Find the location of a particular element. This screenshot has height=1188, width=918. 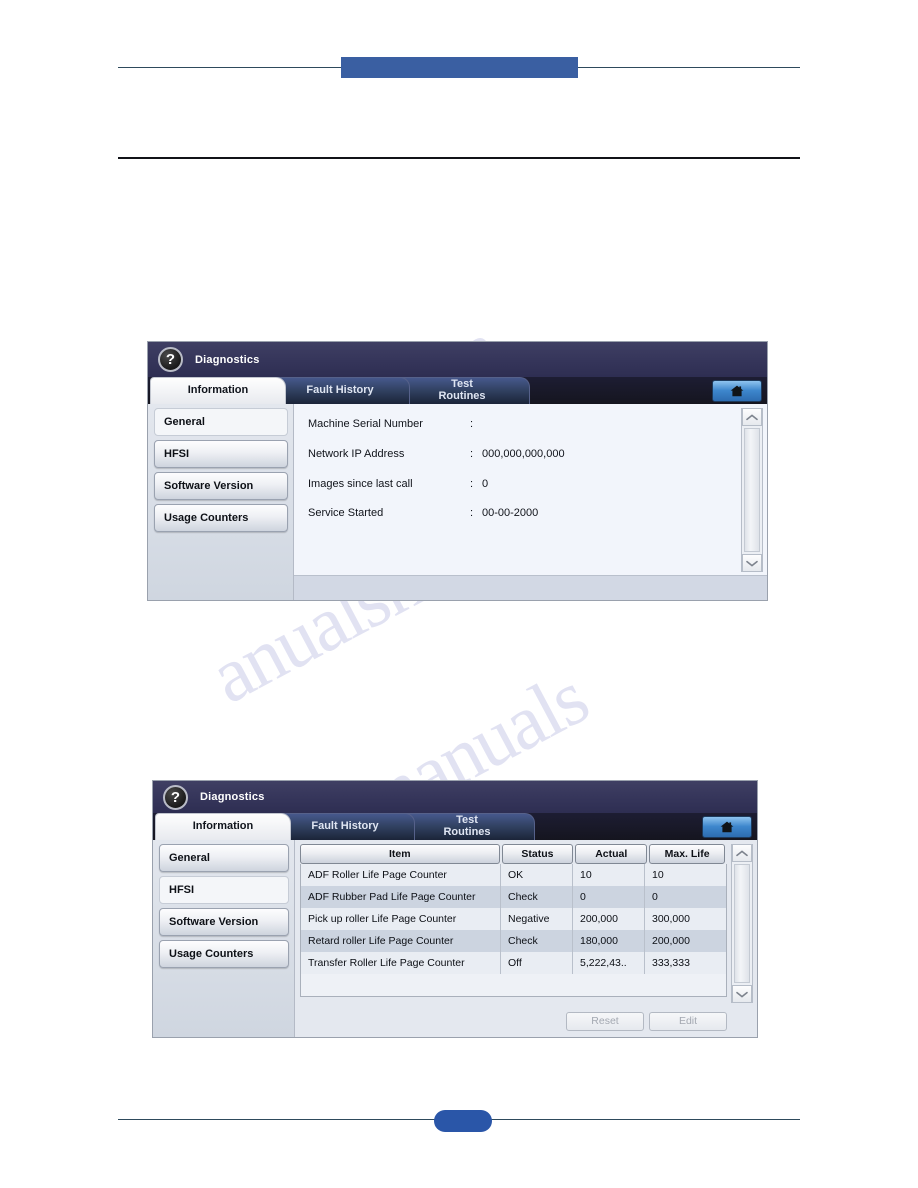

cell-max-life: 300,000 is located at coordinates (671, 919).